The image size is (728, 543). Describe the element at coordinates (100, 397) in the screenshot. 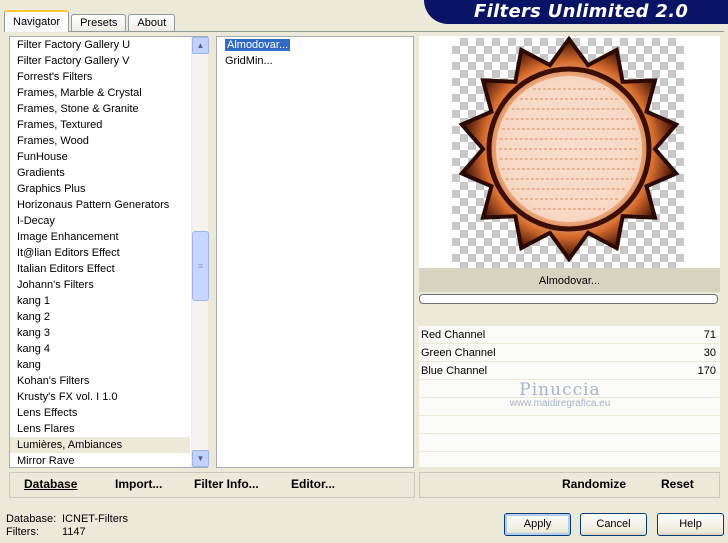

I see `category-item: Krusty's FX vol. I 1.0` at that location.